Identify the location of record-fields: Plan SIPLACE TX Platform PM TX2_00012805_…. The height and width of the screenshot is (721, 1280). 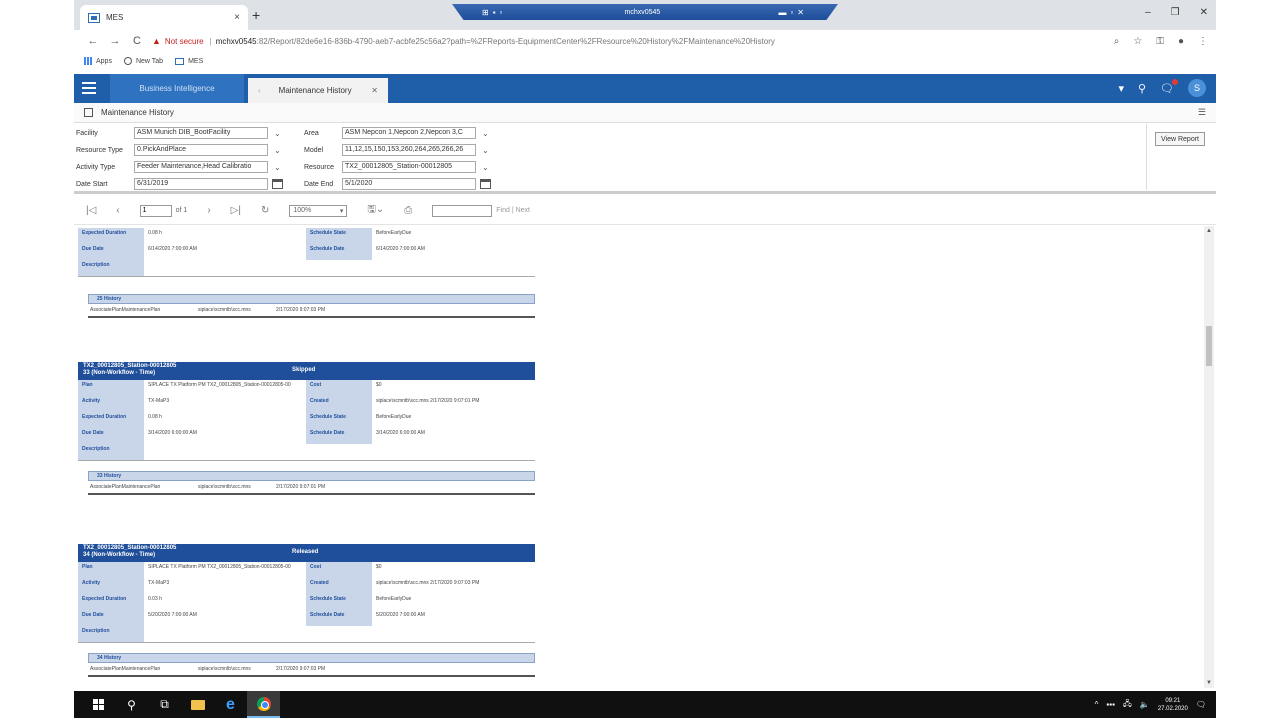
(306, 602).